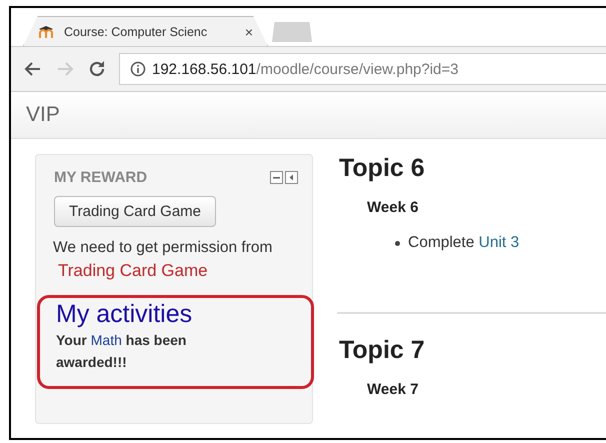 This screenshot has height=443, width=606. What do you see at coordinates (101, 177) in the screenshot?
I see `block-title: MY REWARD` at bounding box center [101, 177].